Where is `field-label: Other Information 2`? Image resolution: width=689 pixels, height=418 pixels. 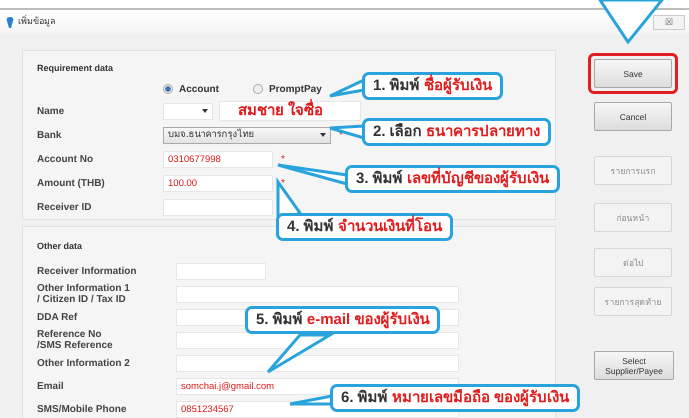
field-label: Other Information 2 is located at coordinates (84, 363).